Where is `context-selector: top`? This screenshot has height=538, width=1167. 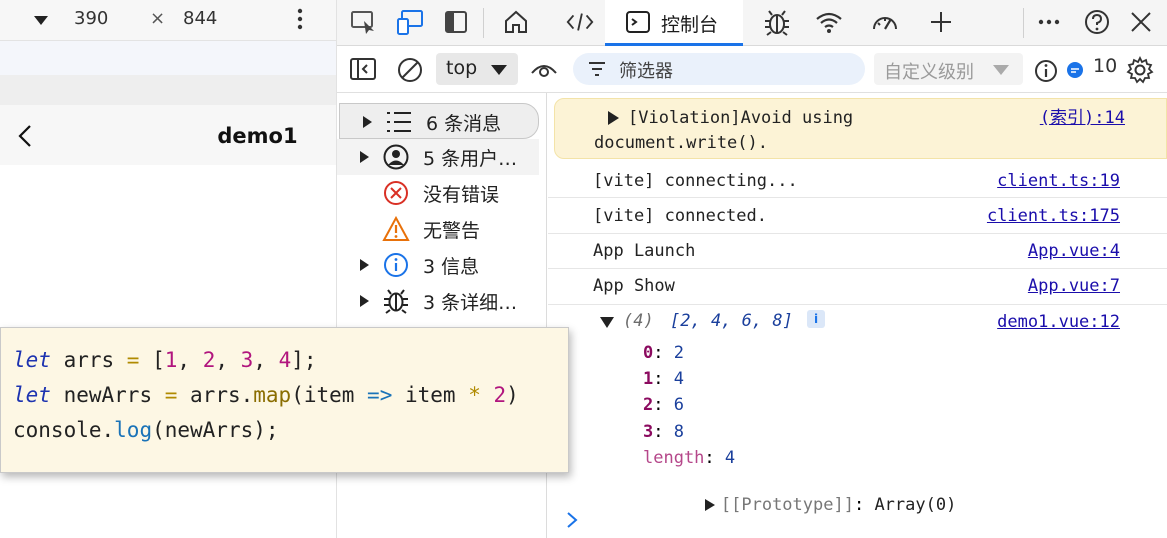 context-selector: top is located at coordinates (477, 69).